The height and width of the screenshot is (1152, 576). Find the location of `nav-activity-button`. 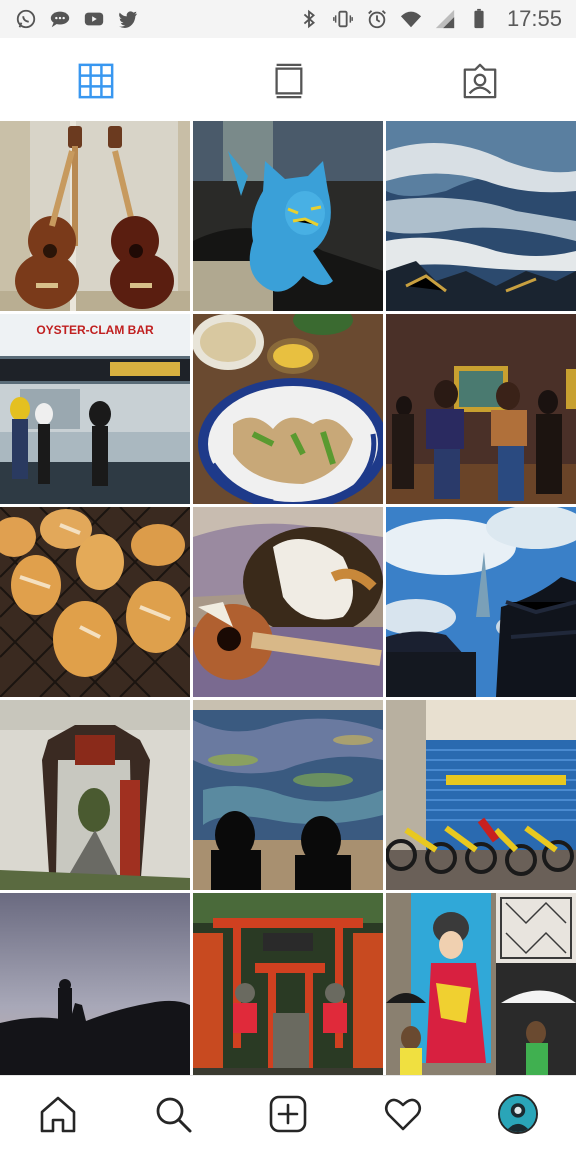

nav-activity-button is located at coordinates (403, 1114).